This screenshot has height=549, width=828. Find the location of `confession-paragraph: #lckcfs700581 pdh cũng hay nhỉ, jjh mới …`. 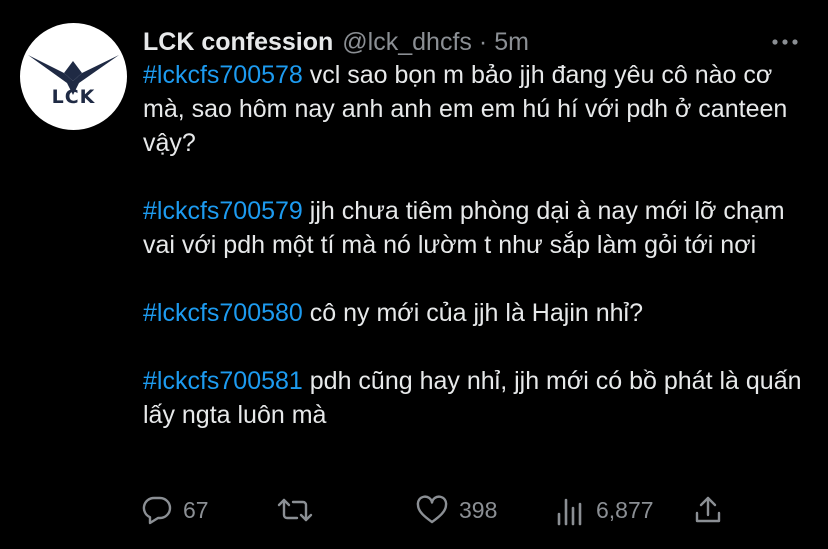

confession-paragraph: #lckcfs700581 pdh cũng hay nhỉ, jjh mới … is located at coordinates (478, 398).